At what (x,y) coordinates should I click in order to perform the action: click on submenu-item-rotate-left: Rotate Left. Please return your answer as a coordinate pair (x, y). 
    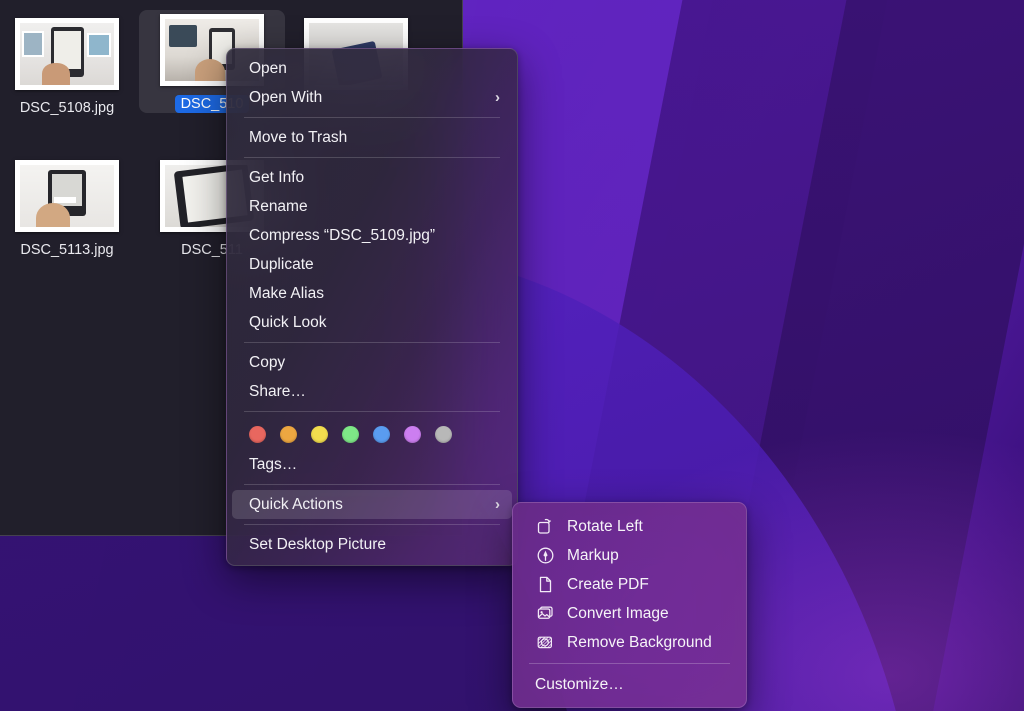
    Looking at the image, I should click on (629, 526).